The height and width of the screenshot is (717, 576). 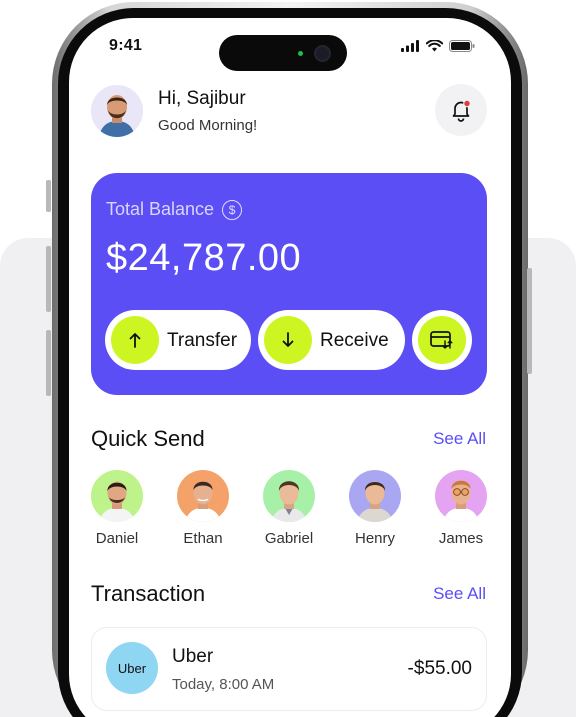 What do you see at coordinates (208, 125) in the screenshot?
I see `greeting-subtitle: Good Morning!` at bounding box center [208, 125].